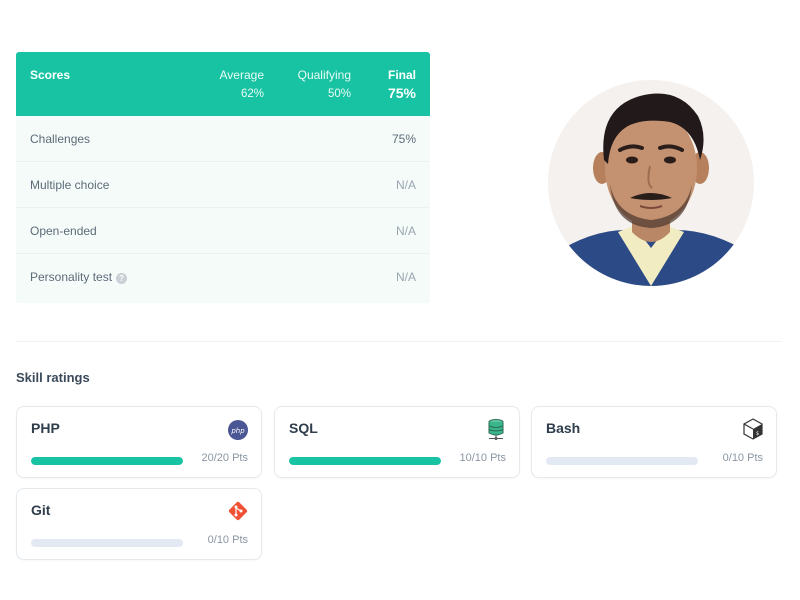 Image resolution: width=800 pixels, height=600 pixels. What do you see at coordinates (223, 231) in the screenshot?
I see `score-row-open-ended: Open-ended N/A` at bounding box center [223, 231].